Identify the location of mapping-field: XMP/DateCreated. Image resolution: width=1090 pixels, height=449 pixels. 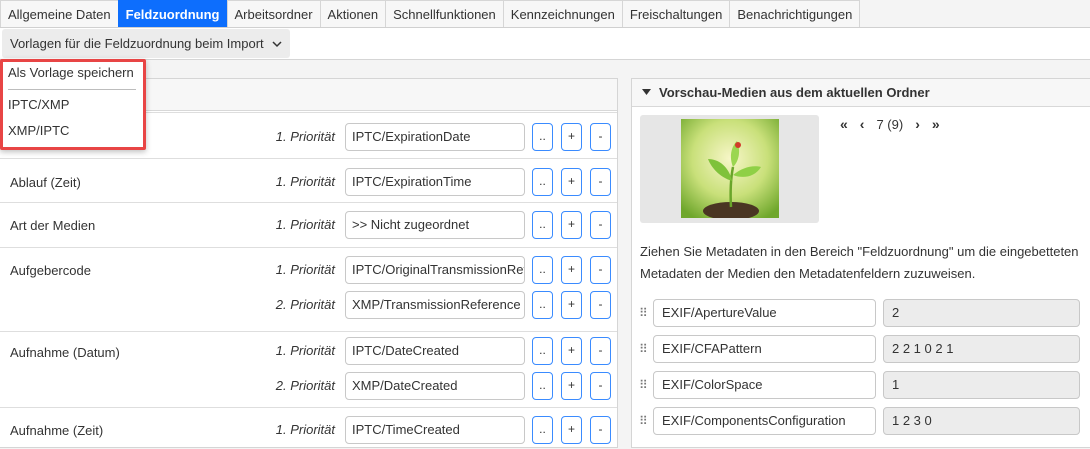
(435, 386).